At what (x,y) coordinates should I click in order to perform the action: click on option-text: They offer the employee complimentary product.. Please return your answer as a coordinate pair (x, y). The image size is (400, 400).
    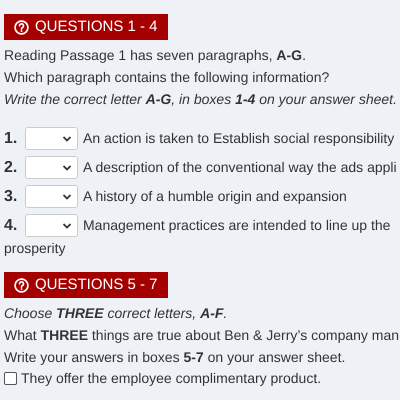
    Looking at the image, I should click on (171, 378).